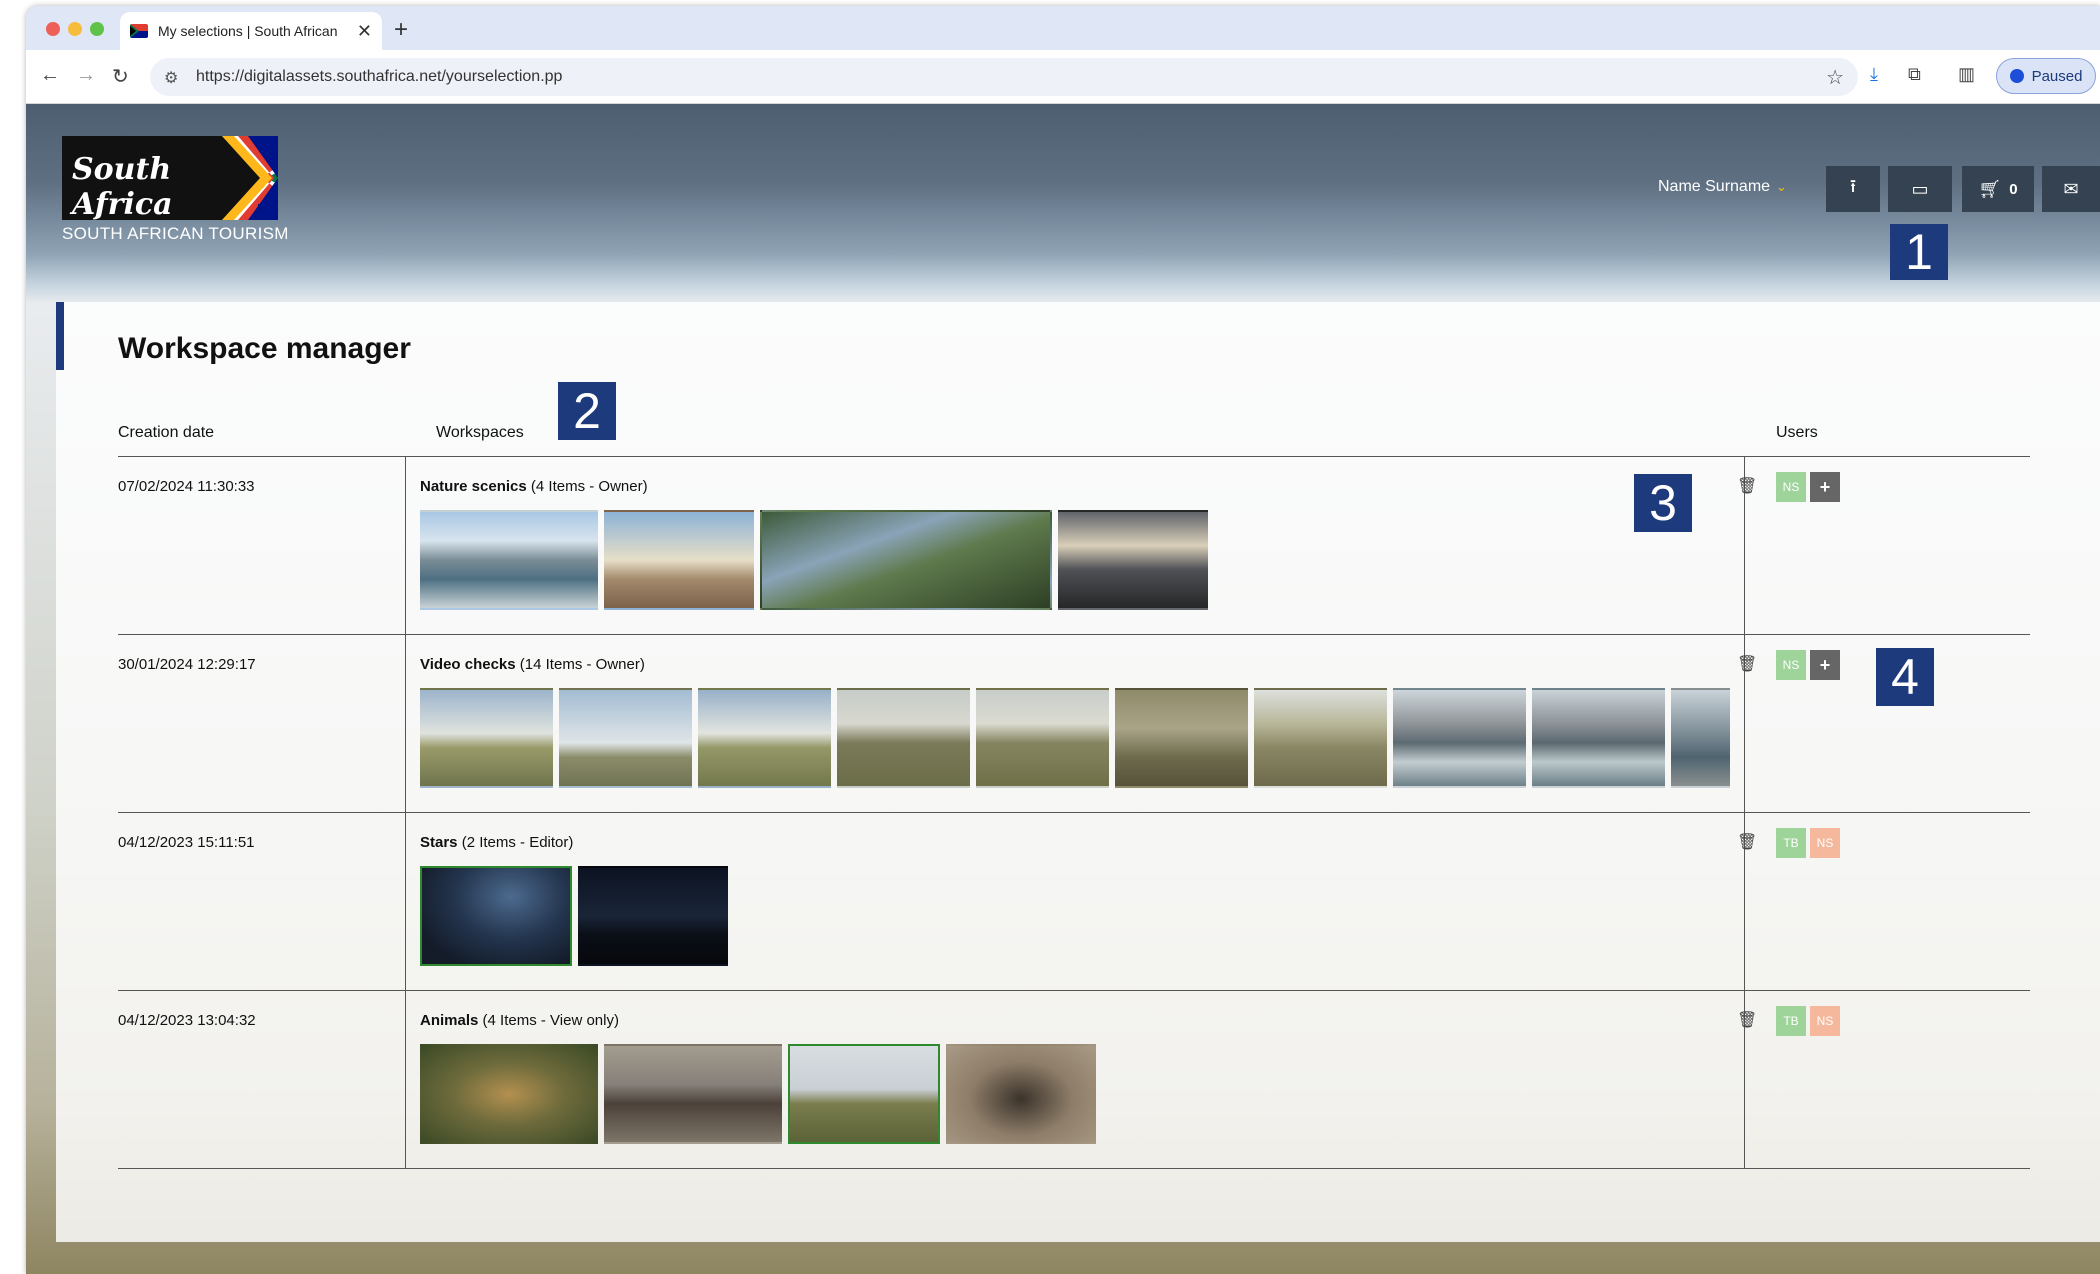 The height and width of the screenshot is (1274, 2100). I want to click on annotation-marker-1: 1, so click(1919, 252).